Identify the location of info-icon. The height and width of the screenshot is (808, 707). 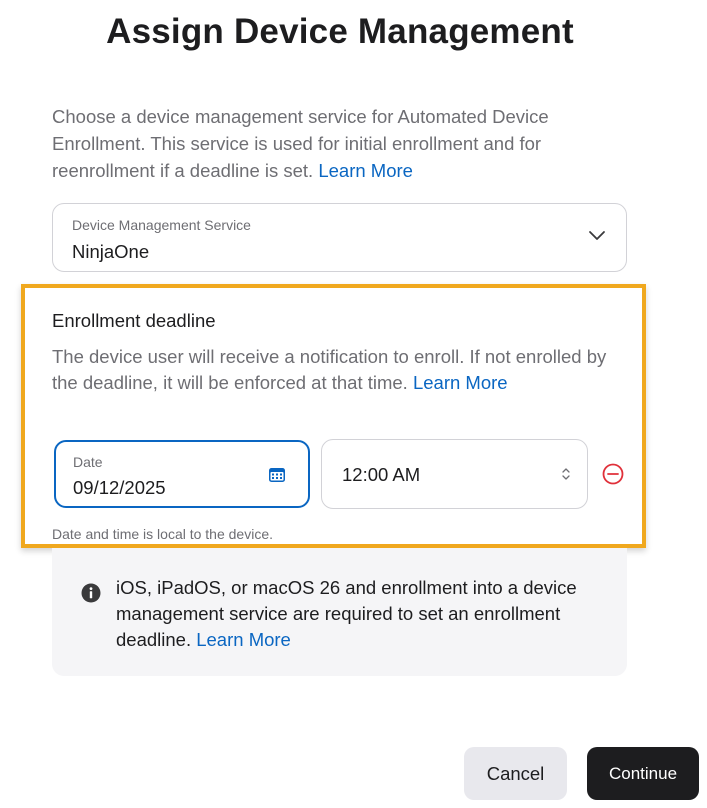
(91, 593).